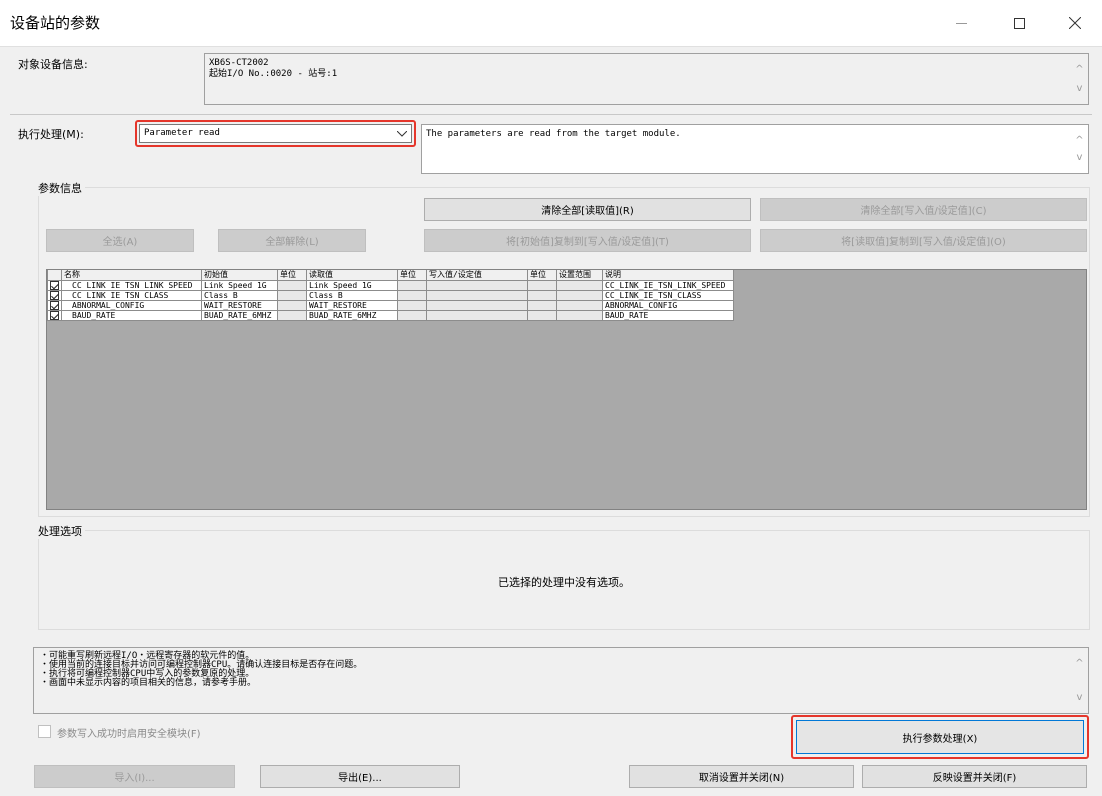 This screenshot has width=1102, height=796. What do you see at coordinates (402, 133) in the screenshot?
I see `chevron-down-icon` at bounding box center [402, 133].